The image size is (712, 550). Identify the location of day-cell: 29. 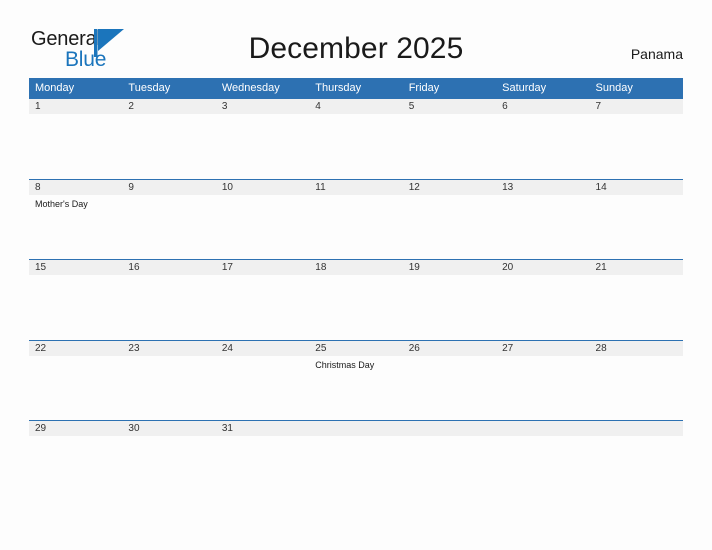
(75, 438).